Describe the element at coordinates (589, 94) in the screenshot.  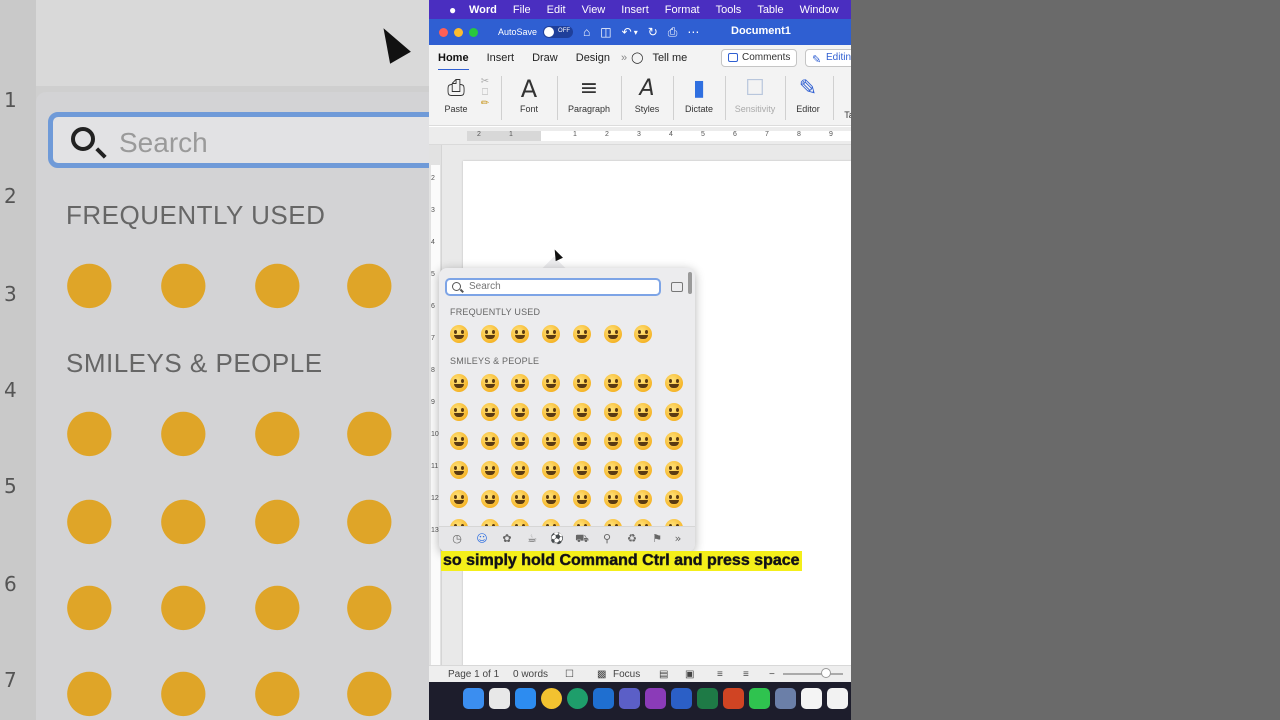
I see `paragraph-button: ≡ Paragraph` at that location.